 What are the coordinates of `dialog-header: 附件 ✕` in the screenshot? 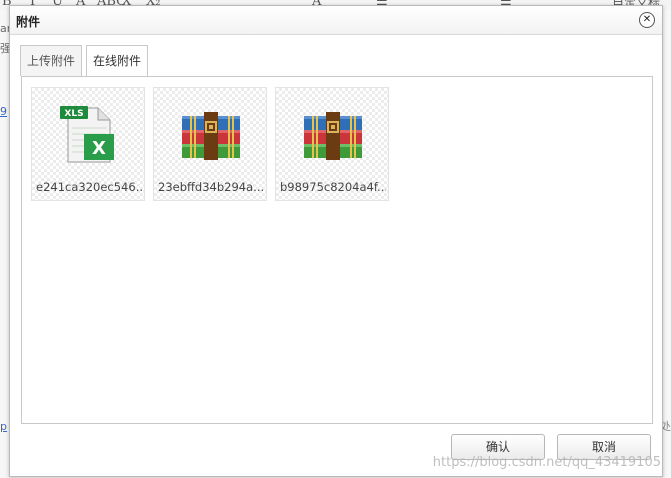 It's located at (336, 20).